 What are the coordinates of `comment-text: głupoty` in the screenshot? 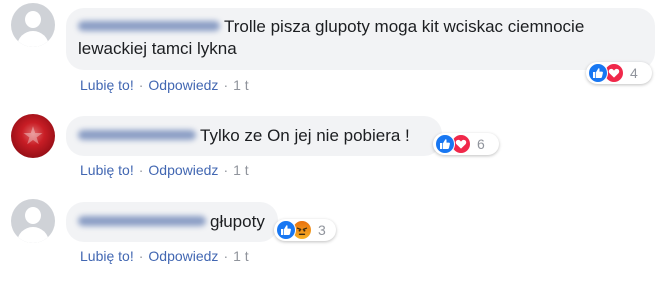 It's located at (237, 221).